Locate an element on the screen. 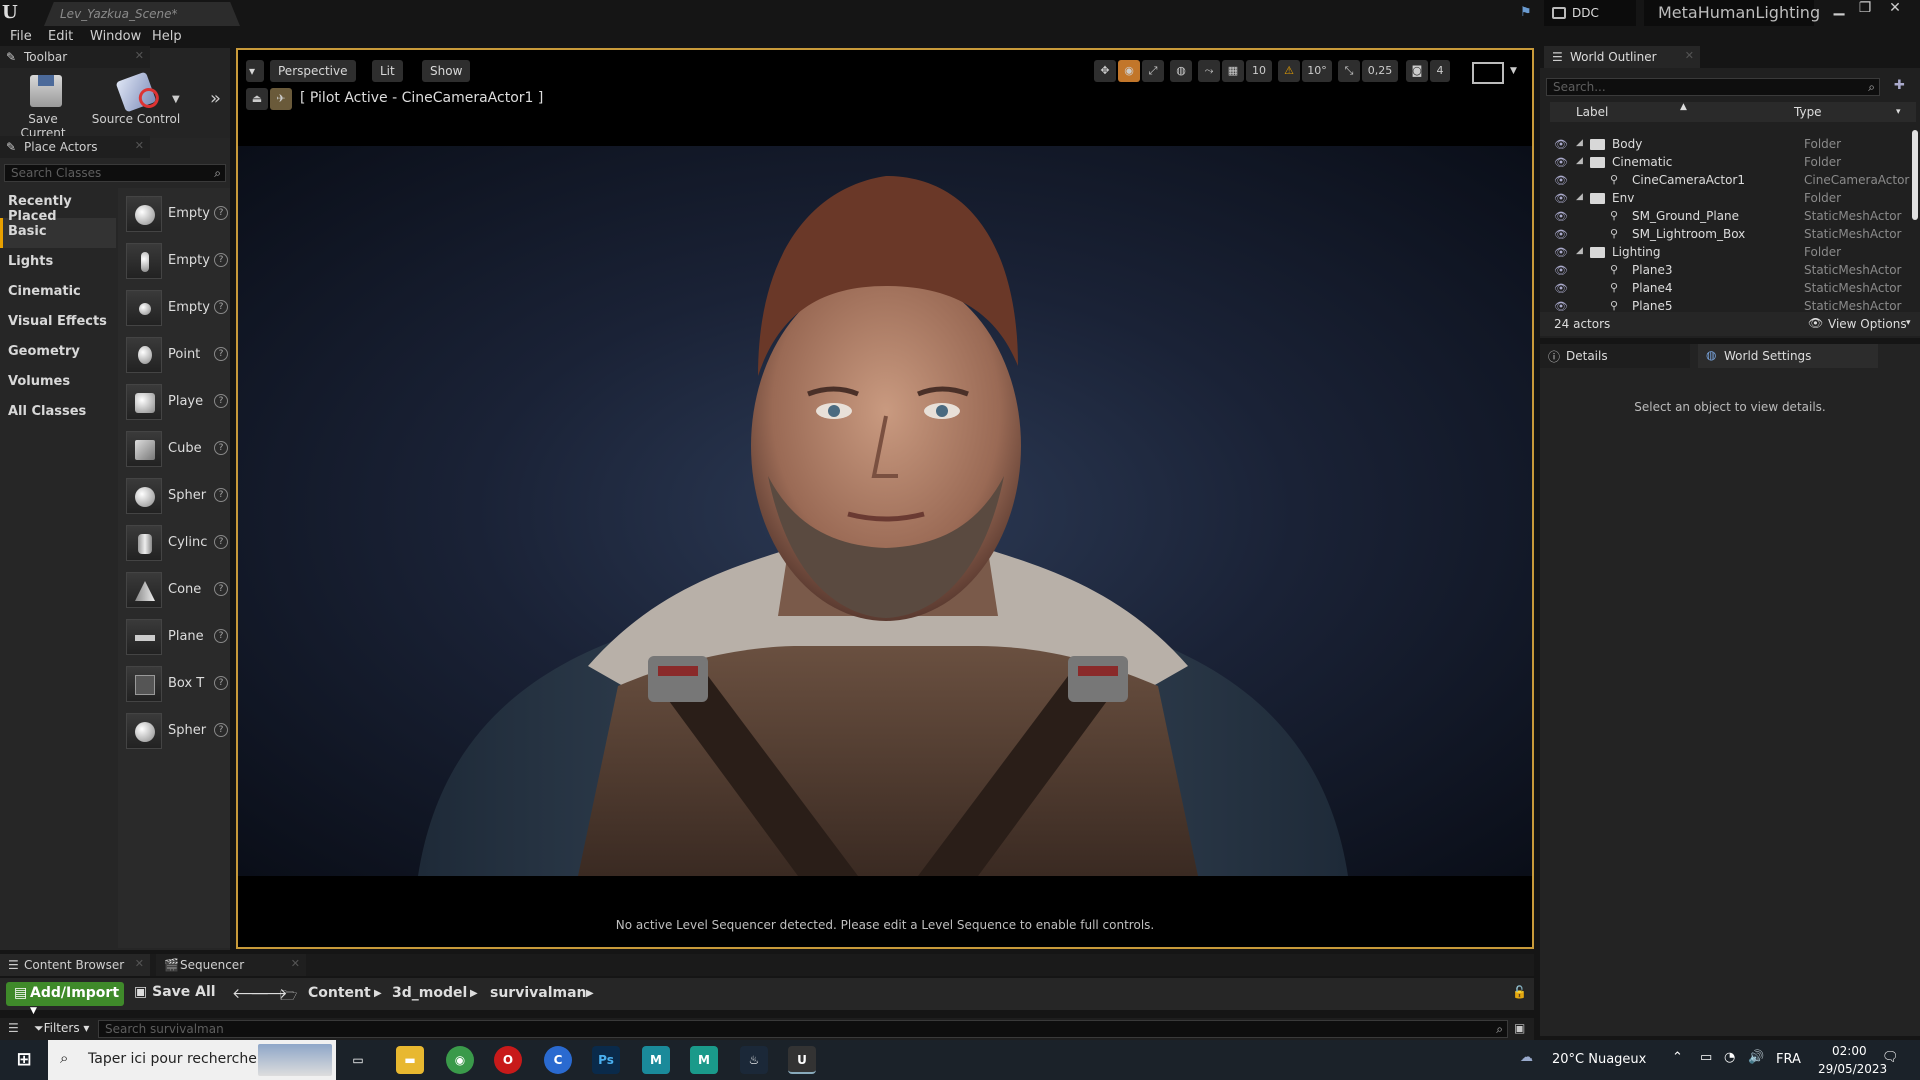 This screenshot has height=1080, width=1920. save-search-icon: ▣ is located at coordinates (1519, 1028).